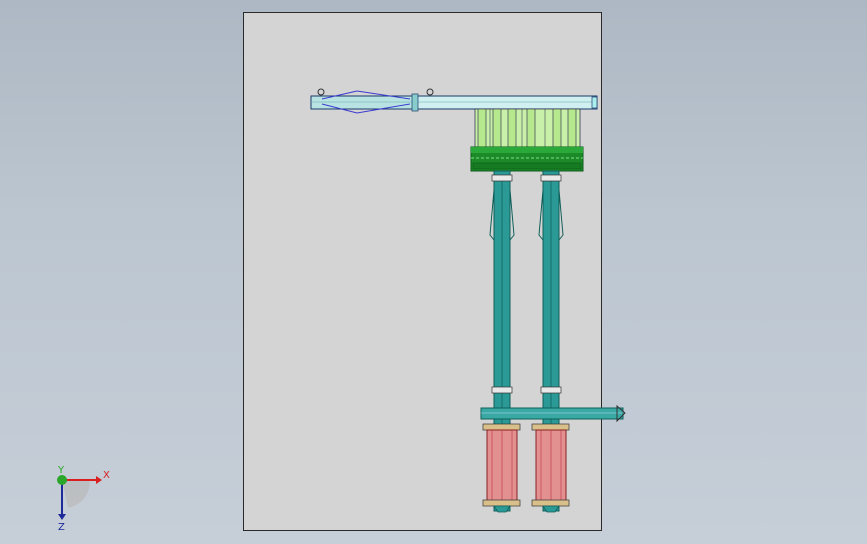 This screenshot has width=867, height=544. I want to click on mounting-plate, so click(527, 159).